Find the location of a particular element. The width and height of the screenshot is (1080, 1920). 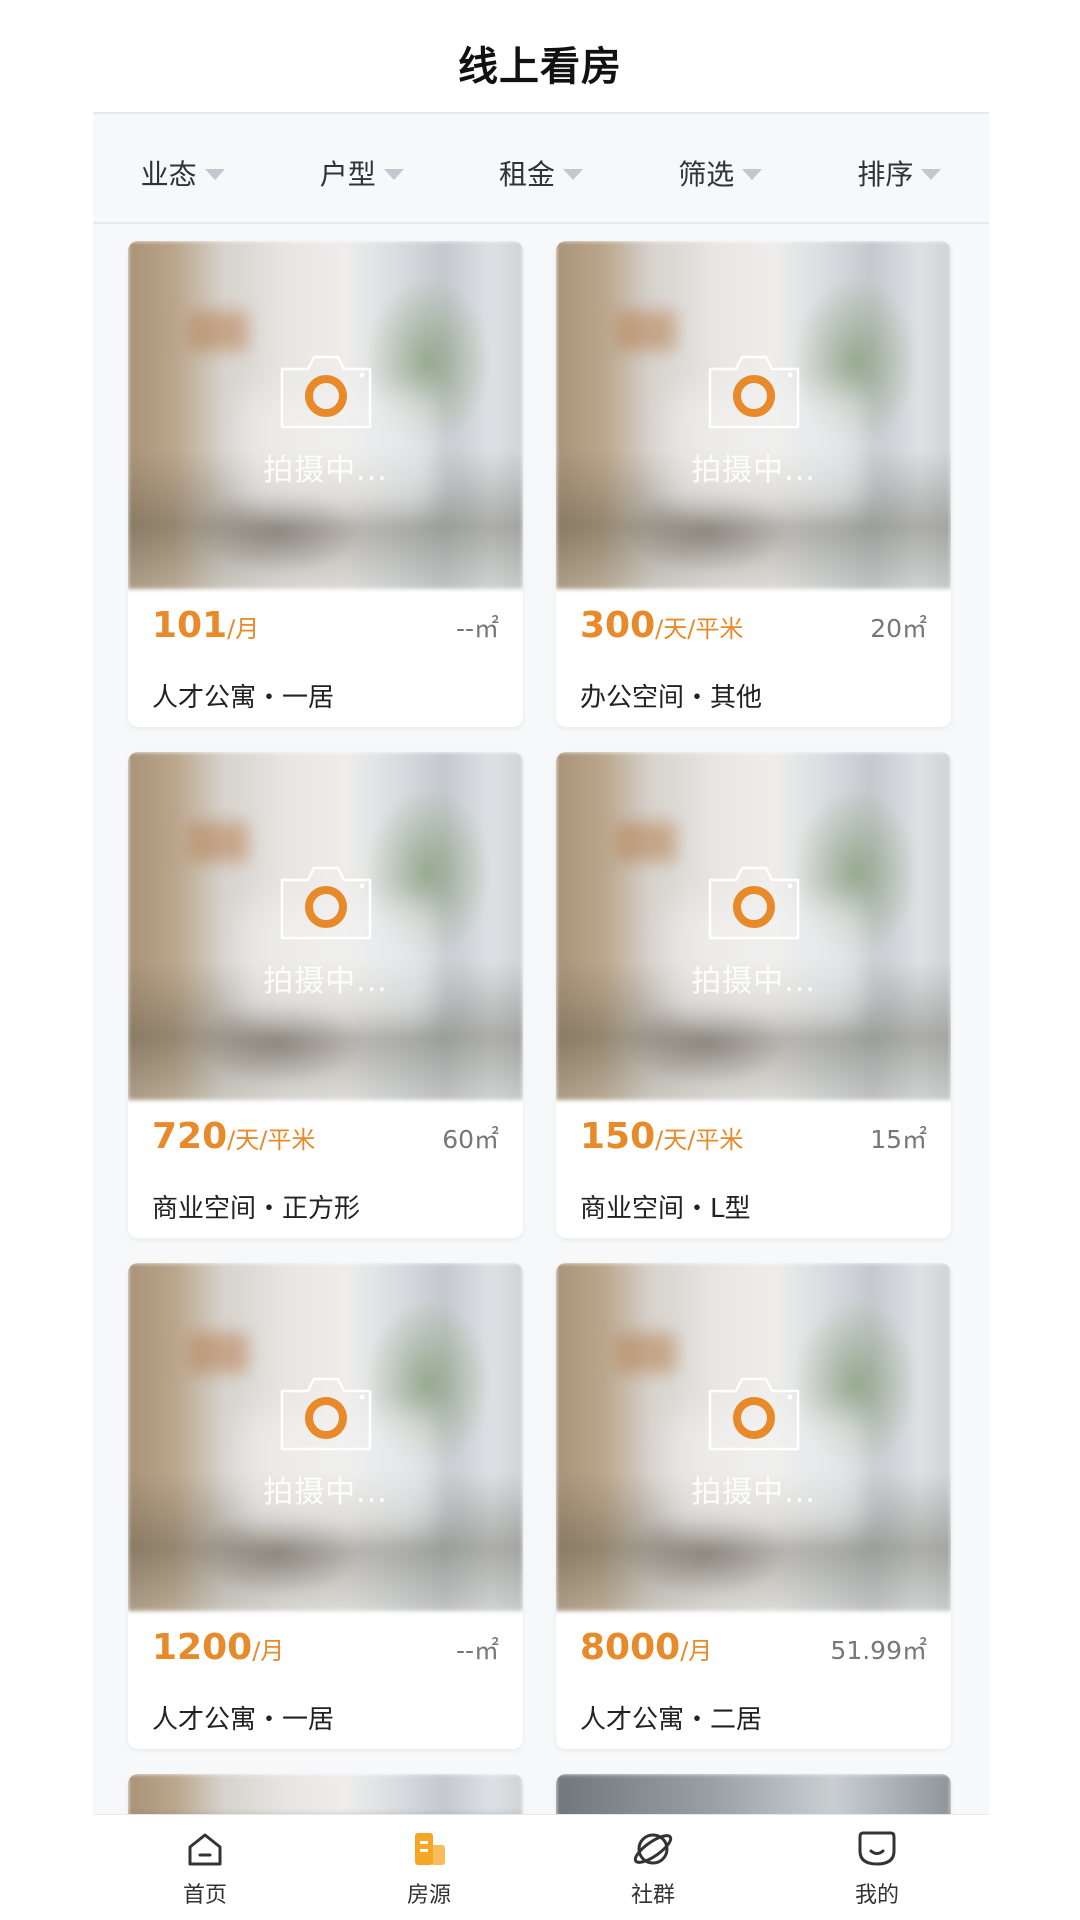

filter-sort: 排序 is located at coordinates (899, 173).